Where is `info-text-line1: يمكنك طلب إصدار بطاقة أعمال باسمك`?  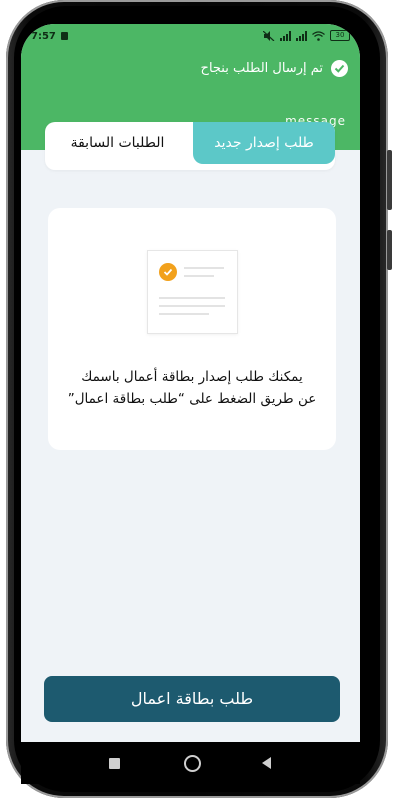 info-text-line1: يمكنك طلب إصدار بطاقة أعمال باسمك is located at coordinates (192, 377).